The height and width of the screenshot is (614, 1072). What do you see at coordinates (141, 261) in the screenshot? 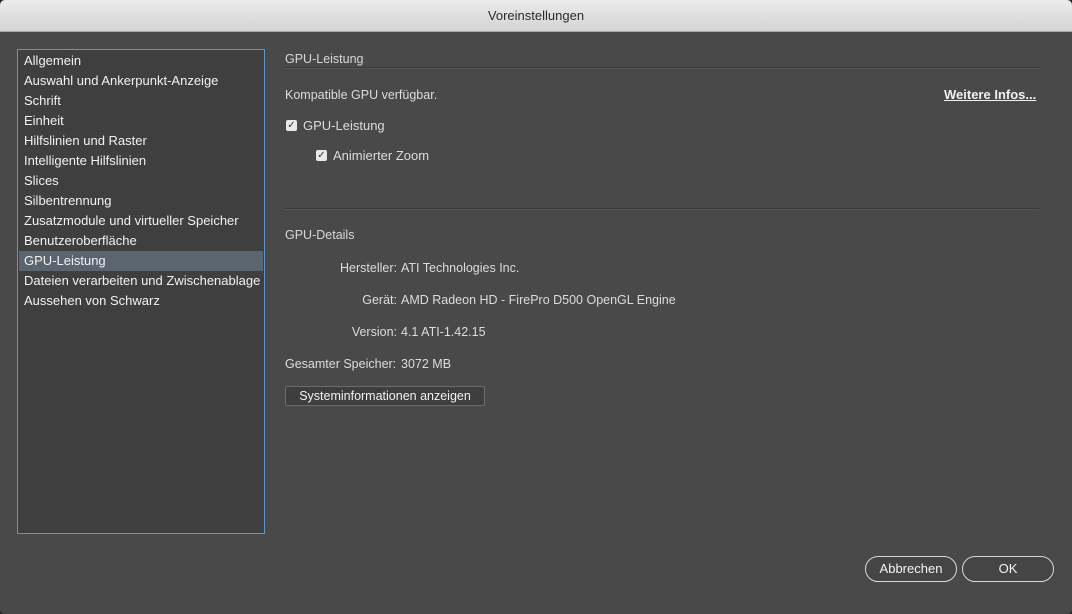
I see `sidebar-item-gpu-leistung: GPU-Leistung` at bounding box center [141, 261].